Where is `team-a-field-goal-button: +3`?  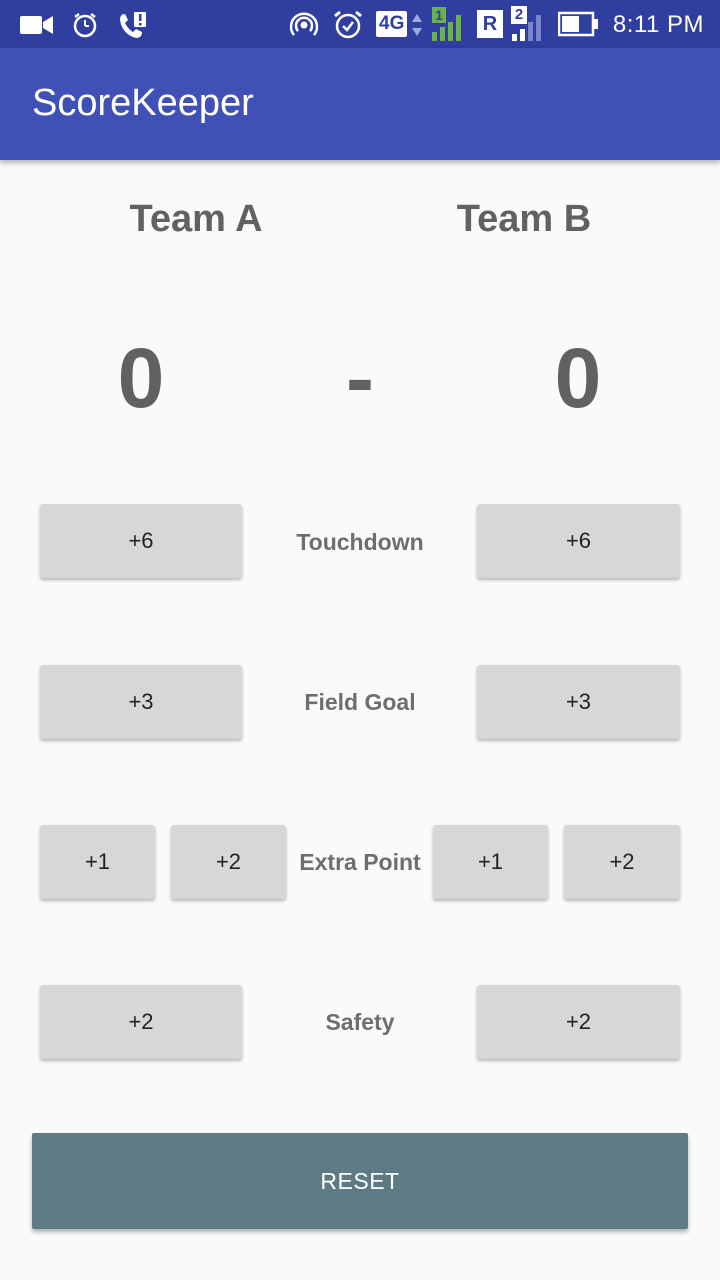 team-a-field-goal-button: +3 is located at coordinates (141, 702).